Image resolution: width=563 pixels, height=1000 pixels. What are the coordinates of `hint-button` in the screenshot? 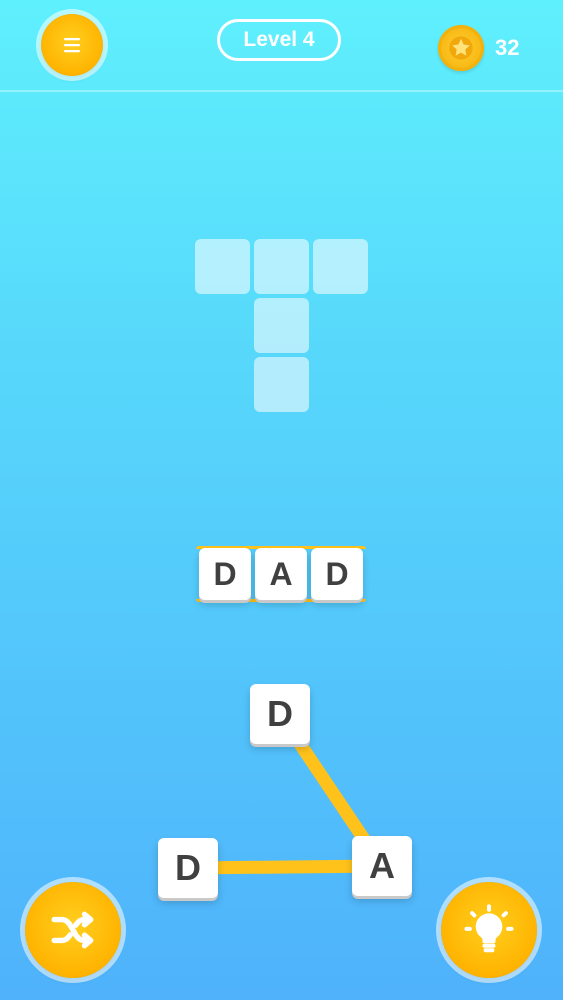 It's located at (489, 930).